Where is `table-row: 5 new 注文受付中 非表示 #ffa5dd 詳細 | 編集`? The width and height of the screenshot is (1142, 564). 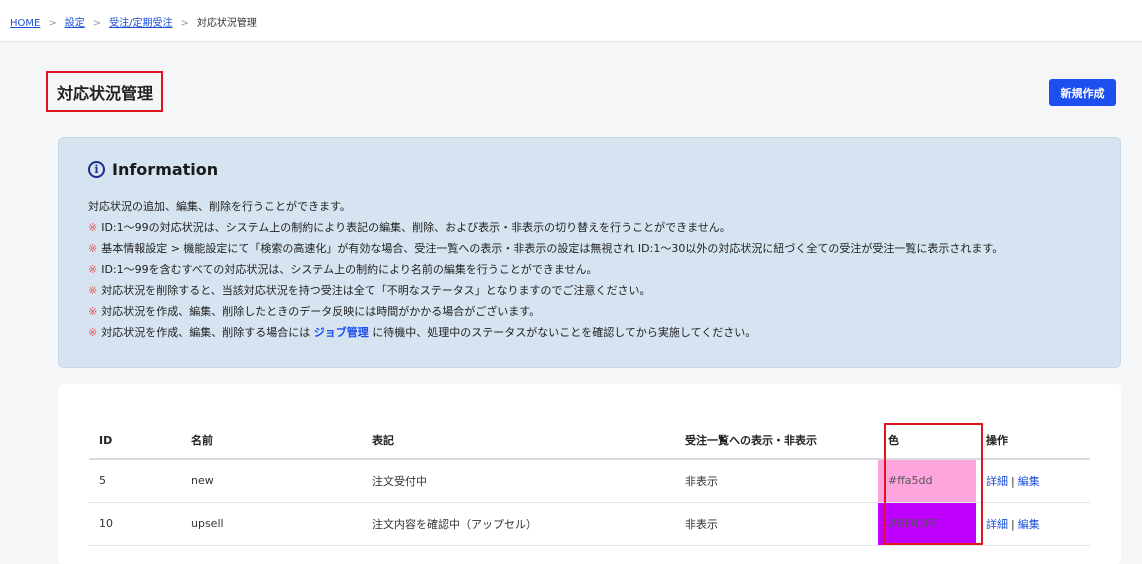
table-row: 5 new 注文受付中 非表示 #ffa5dd 詳細 | 編集 is located at coordinates (589, 481).